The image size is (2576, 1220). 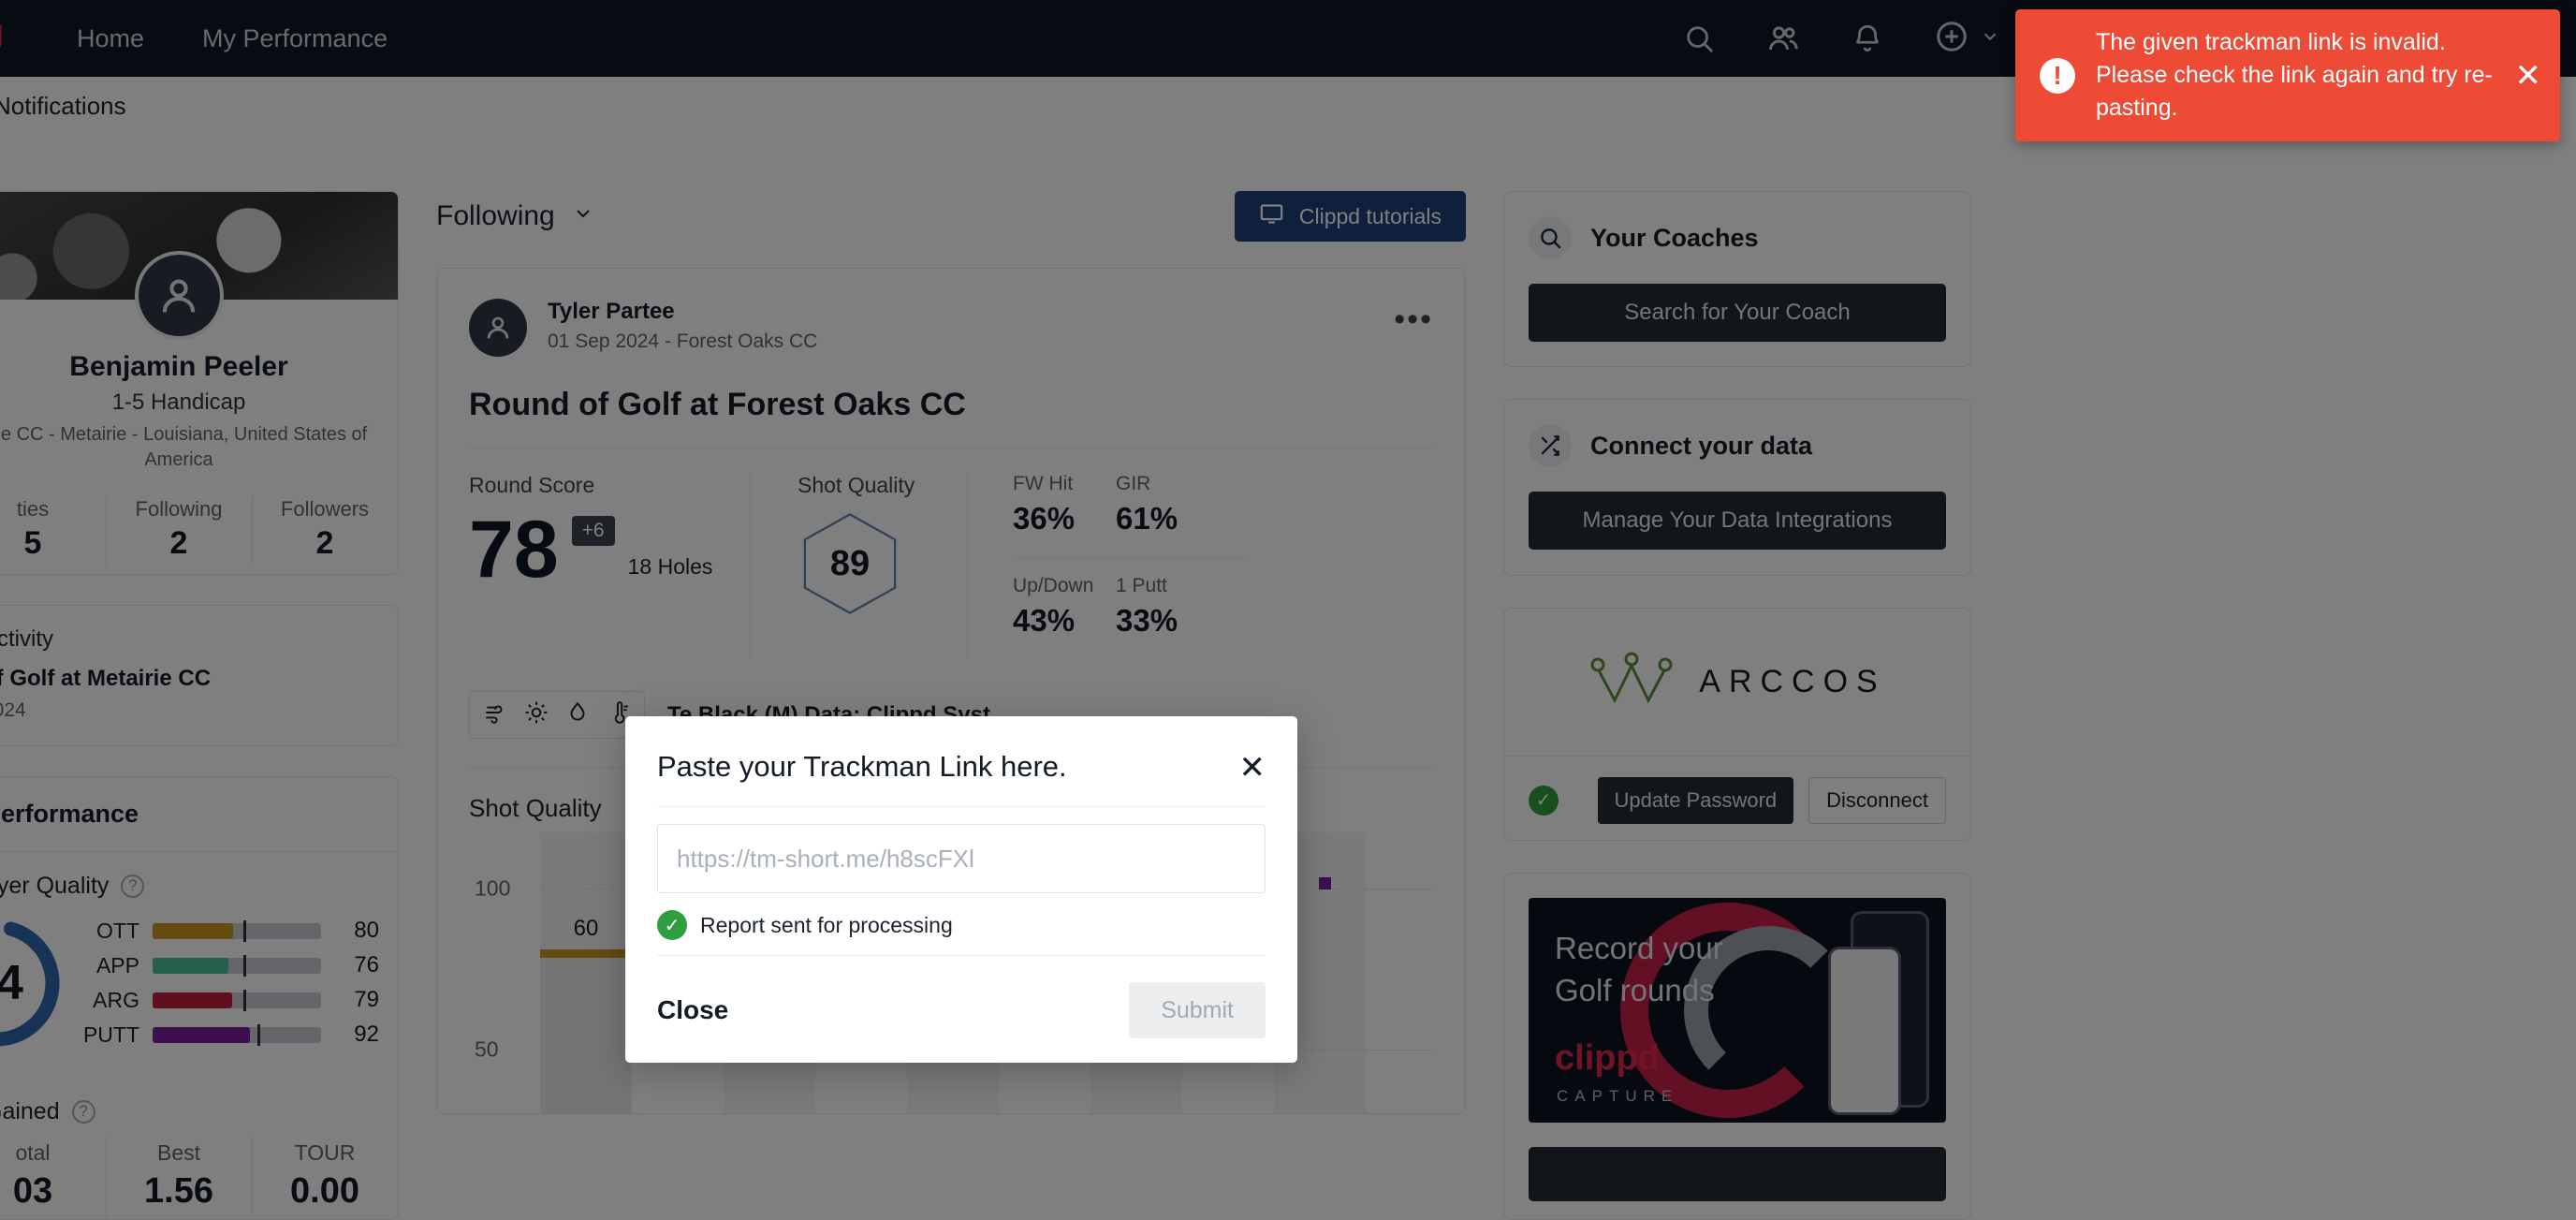 What do you see at coordinates (672, 925) in the screenshot?
I see `check-circle-icon: ✓` at bounding box center [672, 925].